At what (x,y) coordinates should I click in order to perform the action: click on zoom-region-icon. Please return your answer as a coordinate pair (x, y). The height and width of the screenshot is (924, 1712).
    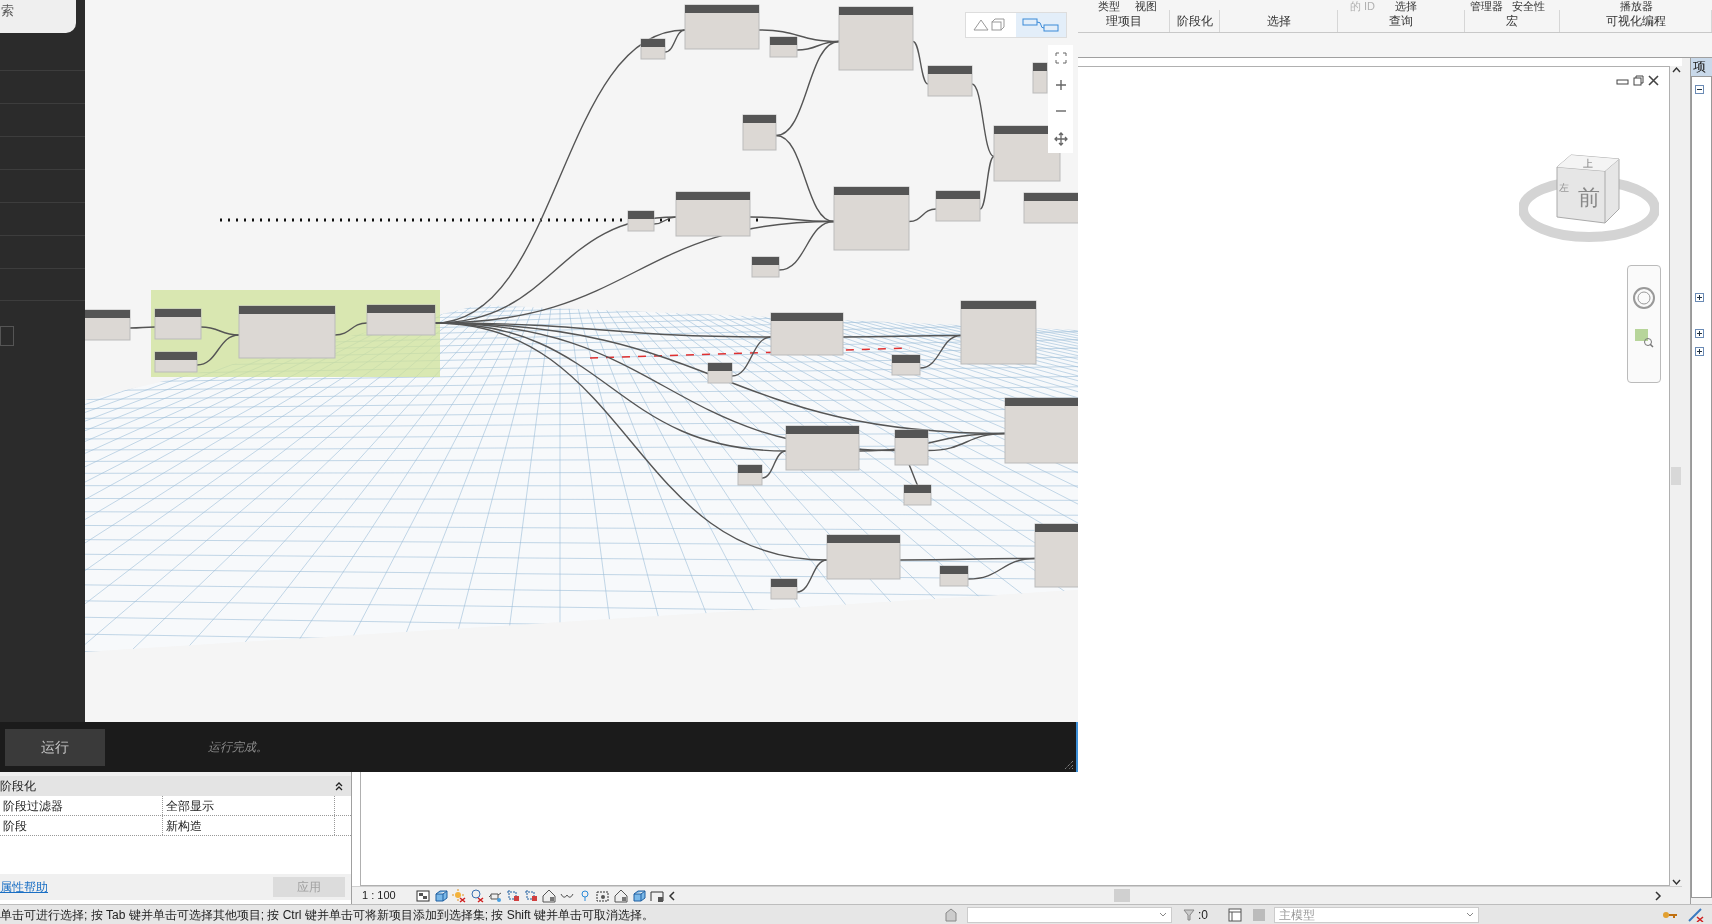
    Looking at the image, I should click on (1644, 338).